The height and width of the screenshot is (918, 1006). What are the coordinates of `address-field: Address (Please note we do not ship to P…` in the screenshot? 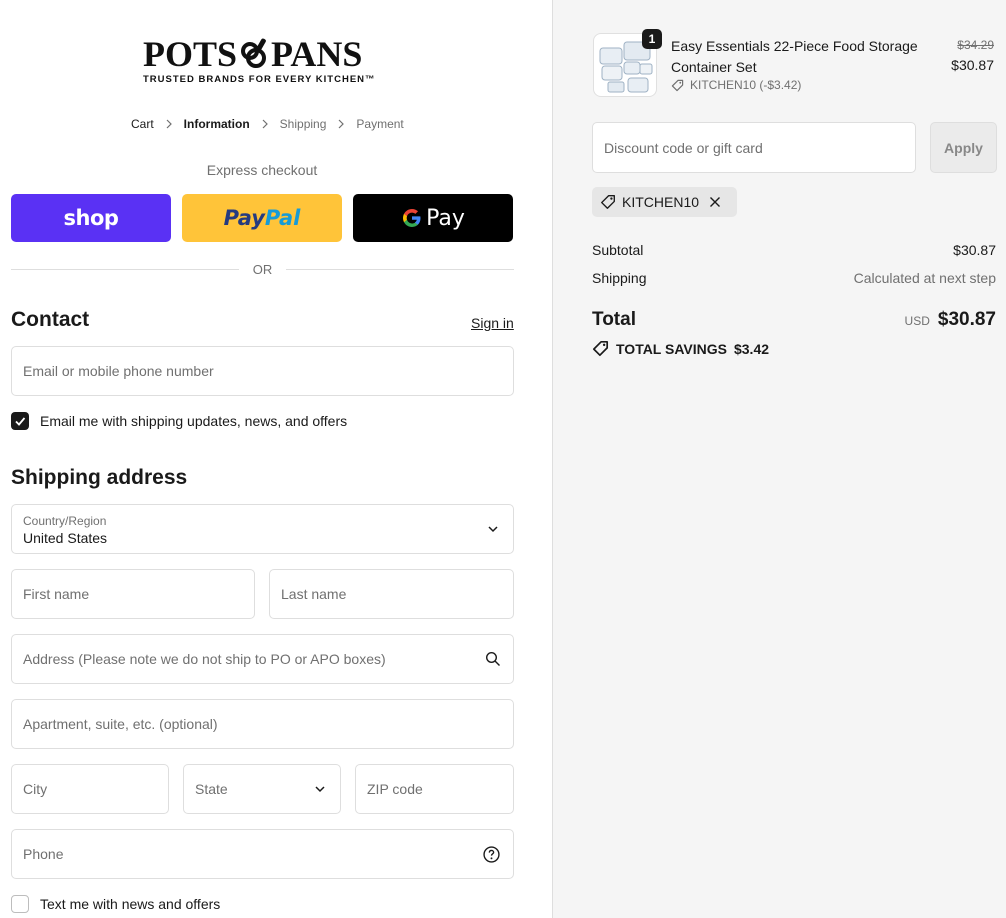 It's located at (262, 659).